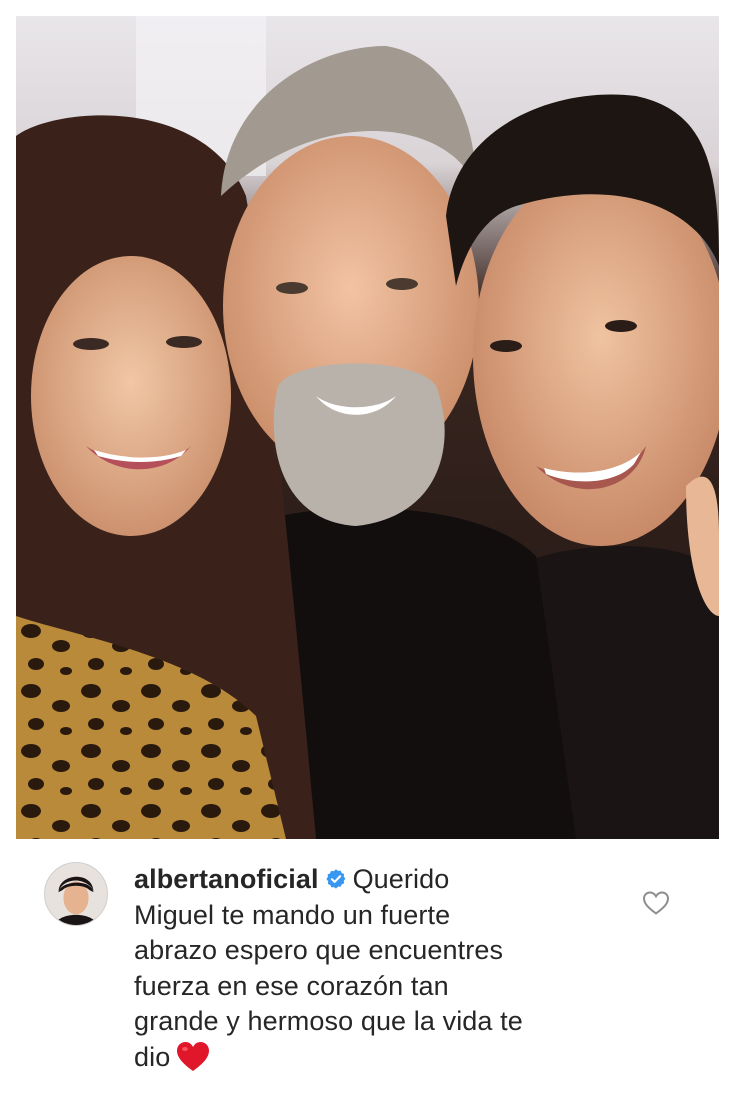  Describe the element at coordinates (226, 879) in the screenshot. I see `comment-username: albertanoficial` at that location.